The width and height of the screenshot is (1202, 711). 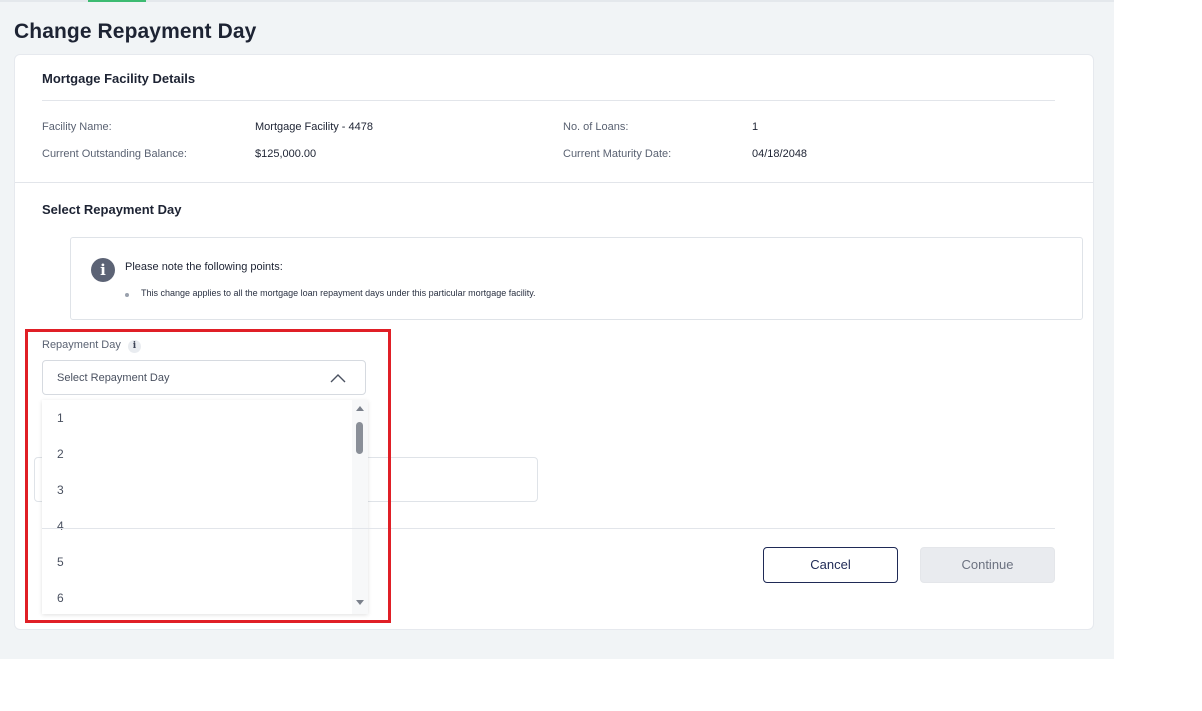 I want to click on top-divider, so click(x=557, y=1).